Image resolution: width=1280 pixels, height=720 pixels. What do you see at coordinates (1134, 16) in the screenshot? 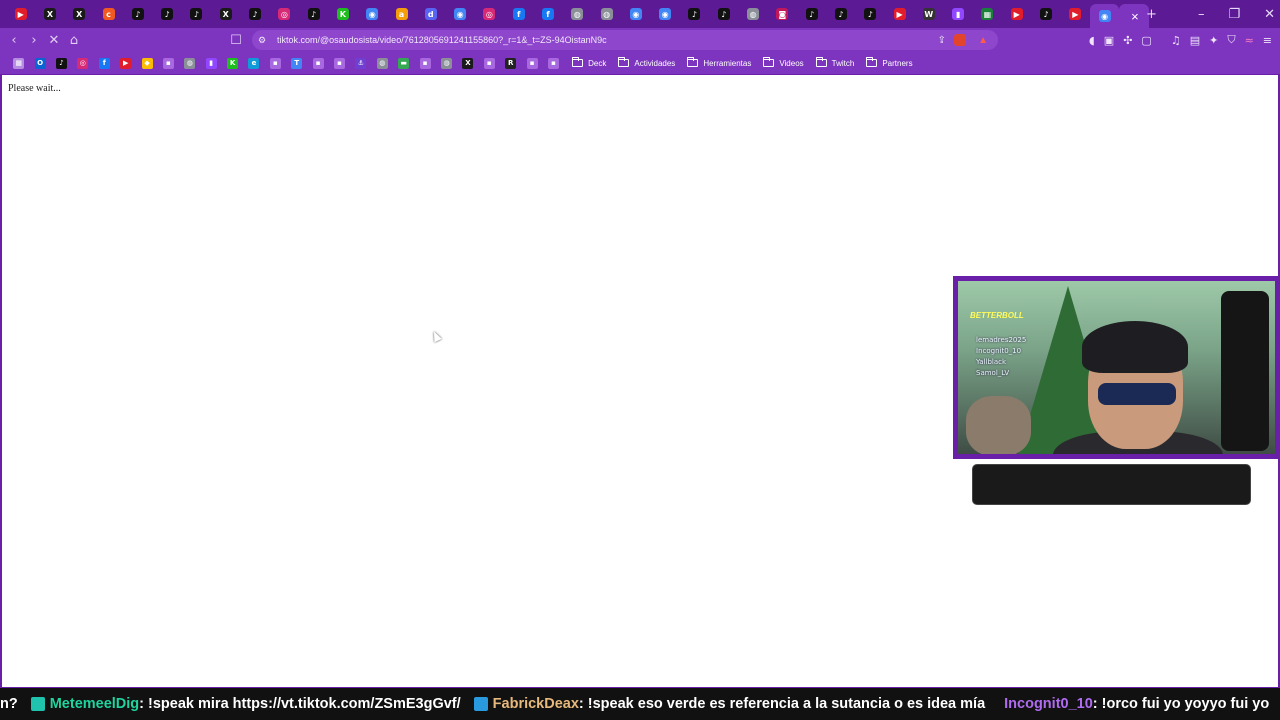
I see `active-tab-close-button: ×` at bounding box center [1134, 16].